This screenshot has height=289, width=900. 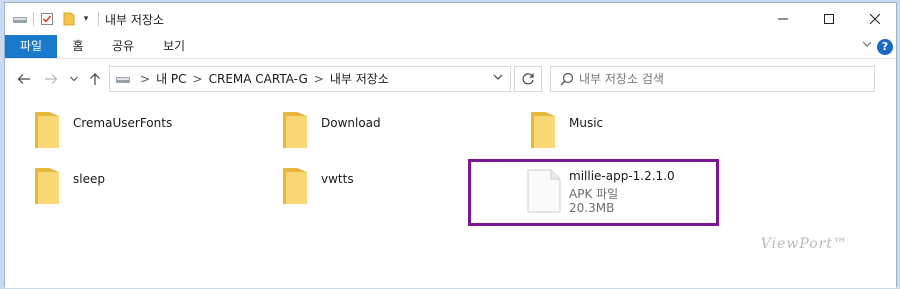 I want to click on folder-name: vwtts, so click(x=337, y=179).